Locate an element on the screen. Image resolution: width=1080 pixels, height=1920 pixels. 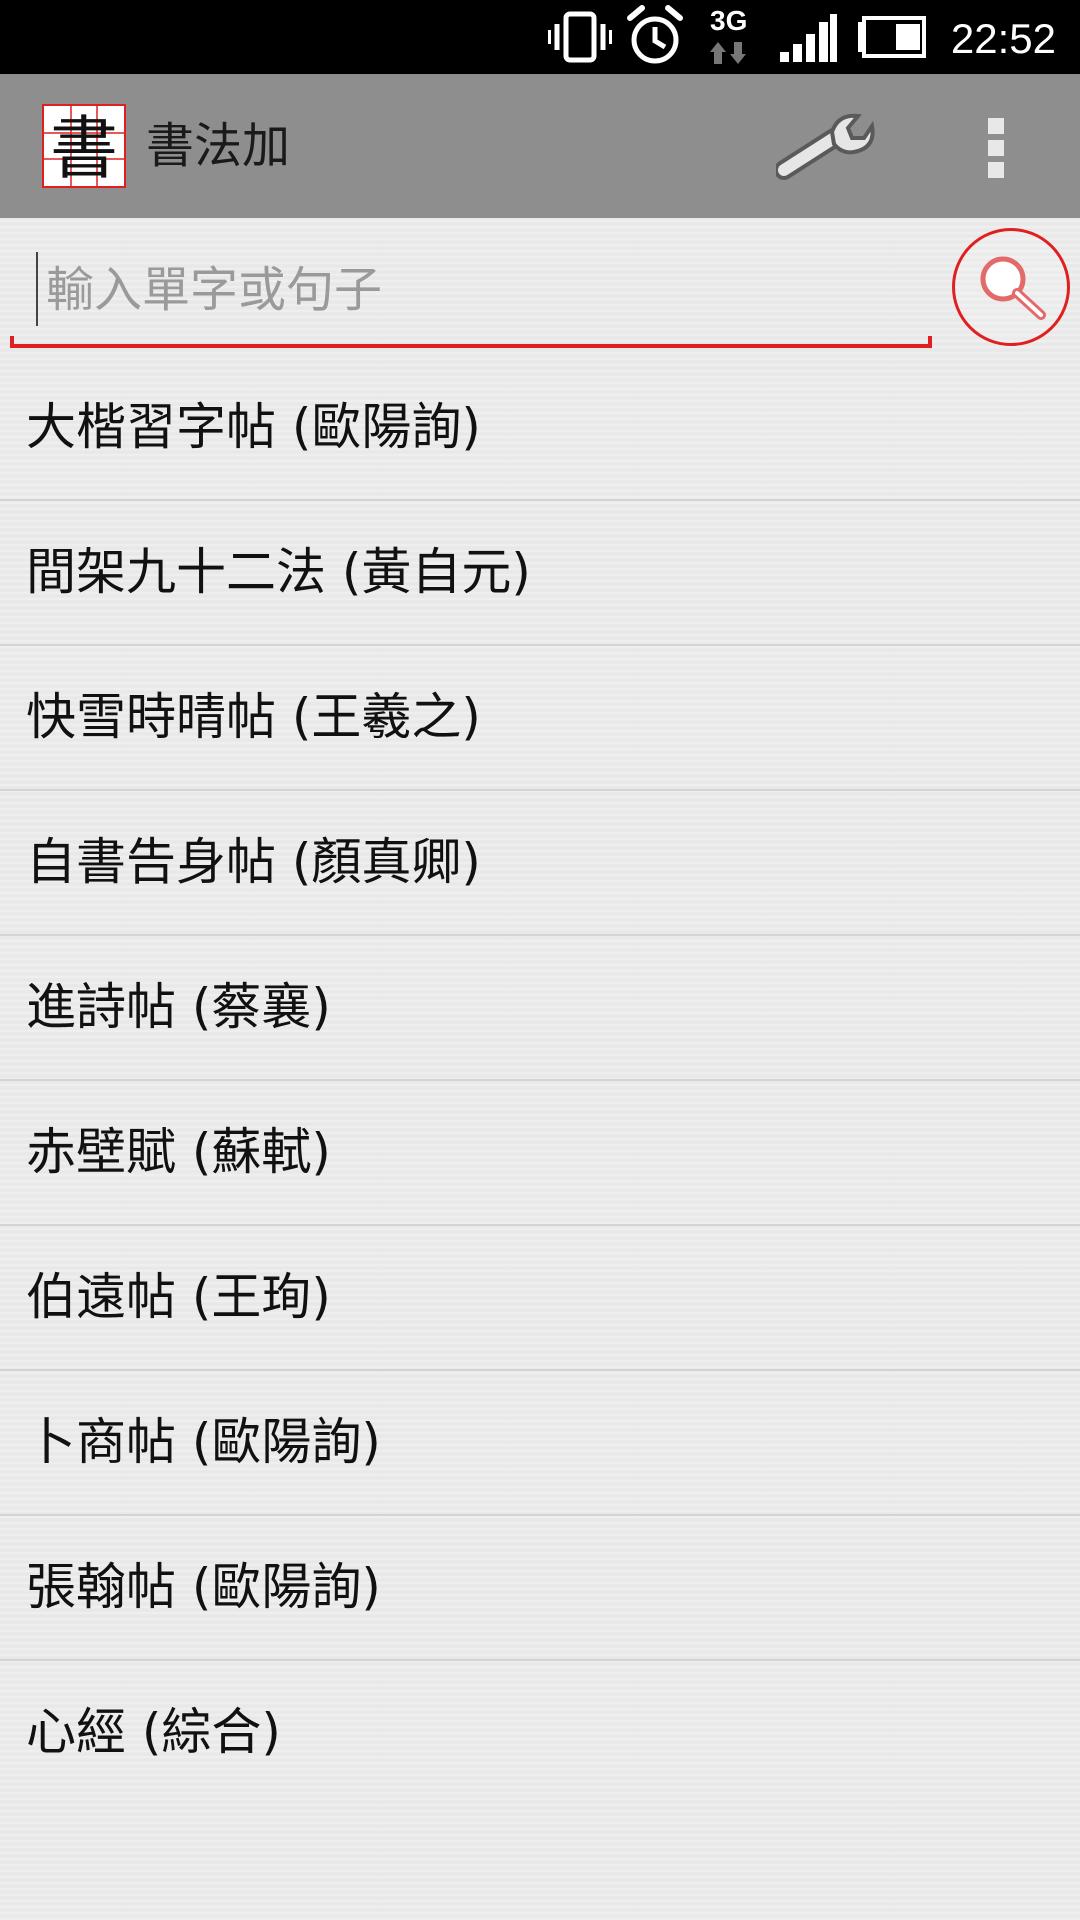
list-item: 心經 (綜合) is located at coordinates (540, 1733).